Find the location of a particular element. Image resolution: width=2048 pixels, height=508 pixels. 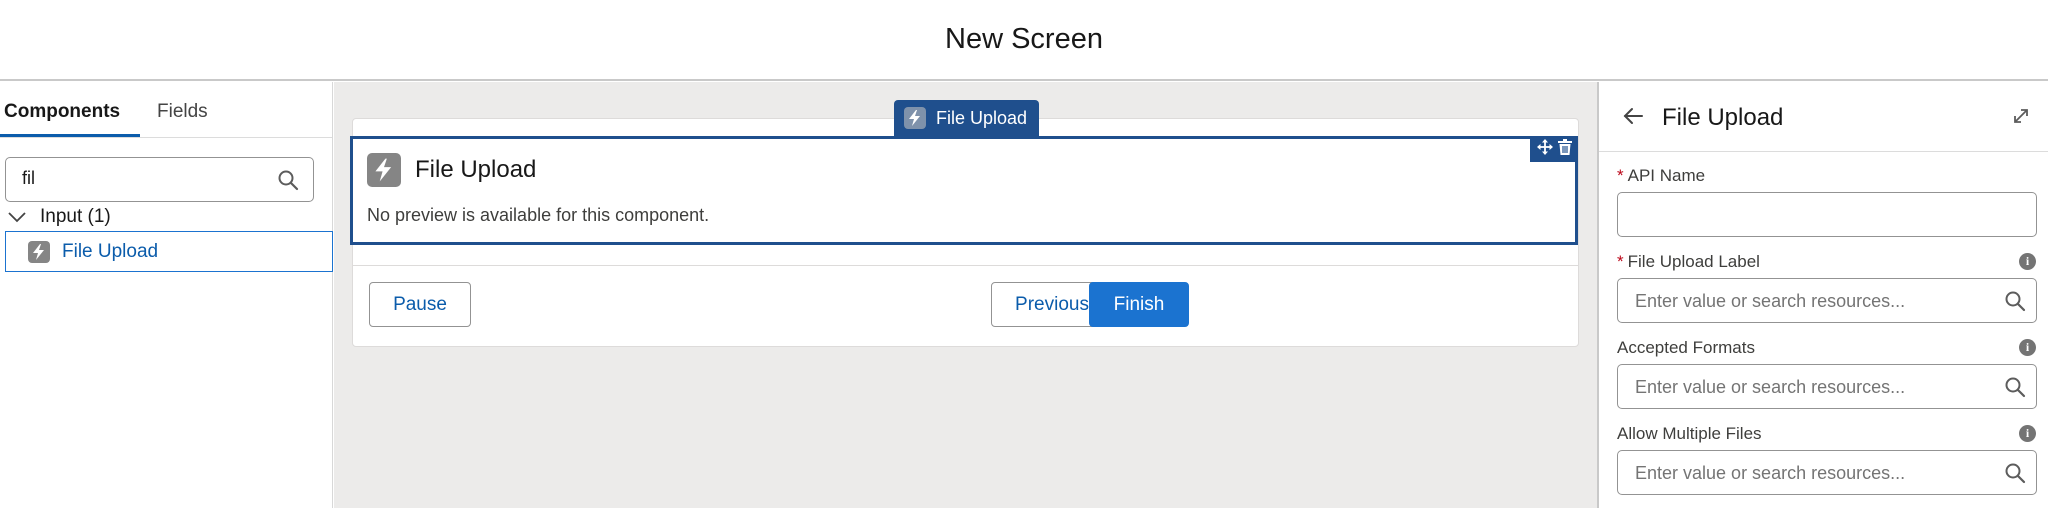

pause-button: Pause is located at coordinates (420, 304).